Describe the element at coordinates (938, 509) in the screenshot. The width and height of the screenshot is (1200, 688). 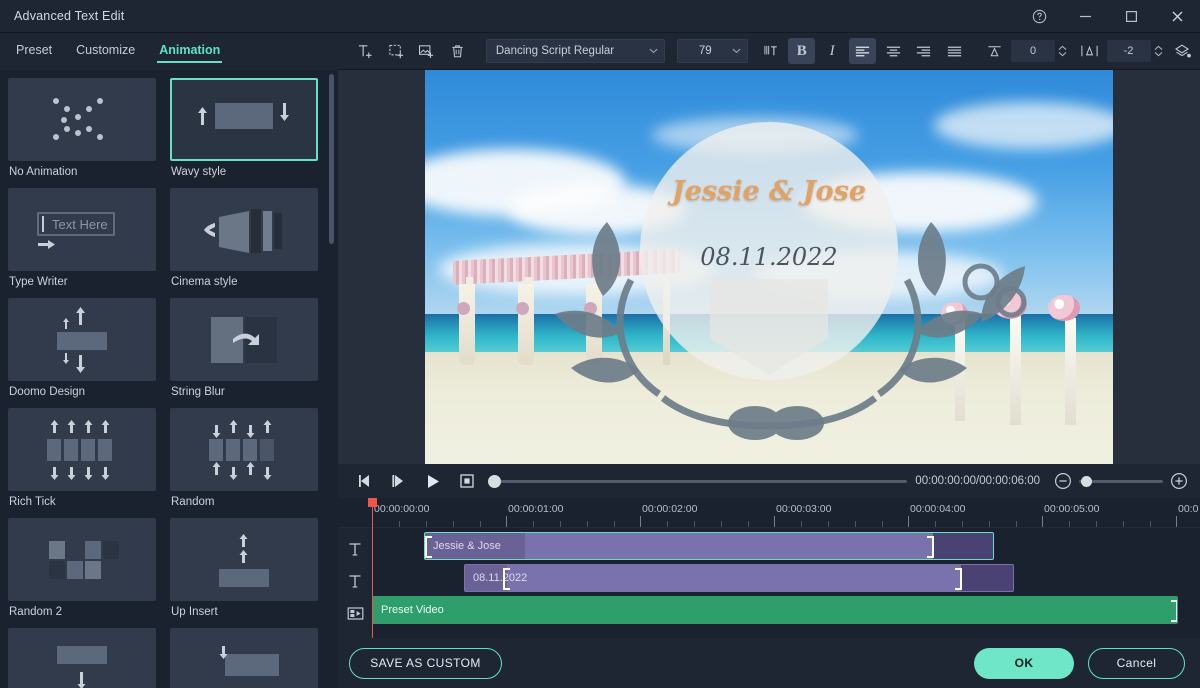
I see `ruler-label: 00:00:04:00` at that location.